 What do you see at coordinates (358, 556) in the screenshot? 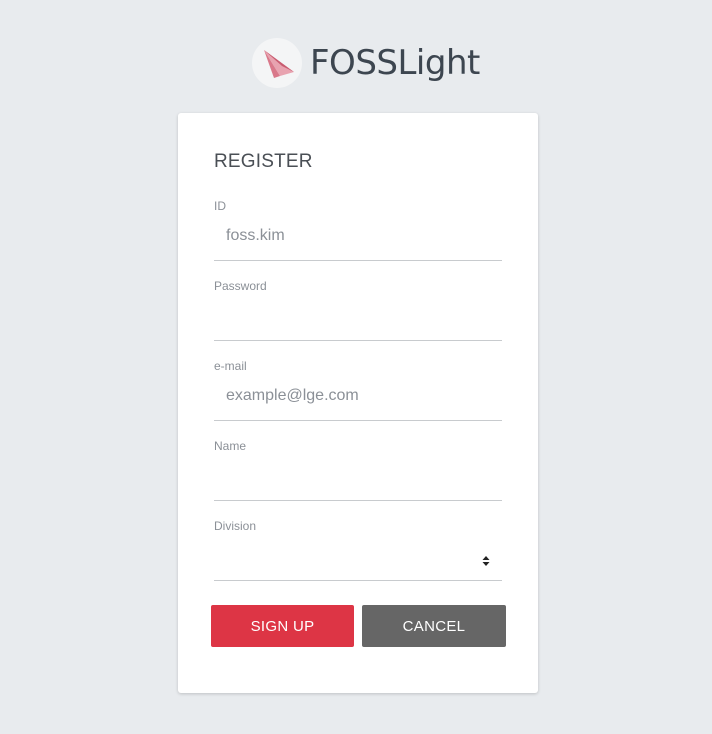
I see `division-select` at bounding box center [358, 556].